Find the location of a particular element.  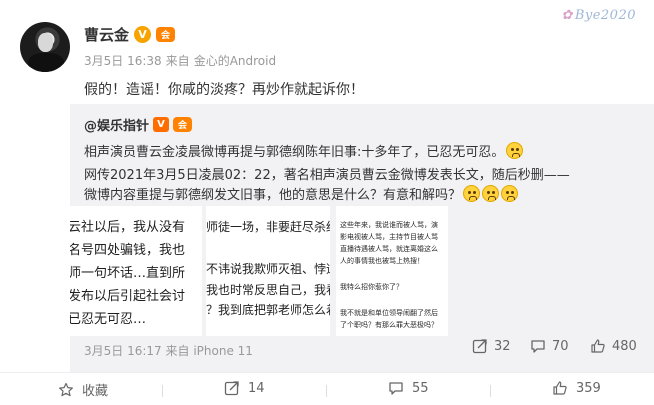

image-3-line: 直播待遇被人骂，就连离婚这么 is located at coordinates (389, 249).